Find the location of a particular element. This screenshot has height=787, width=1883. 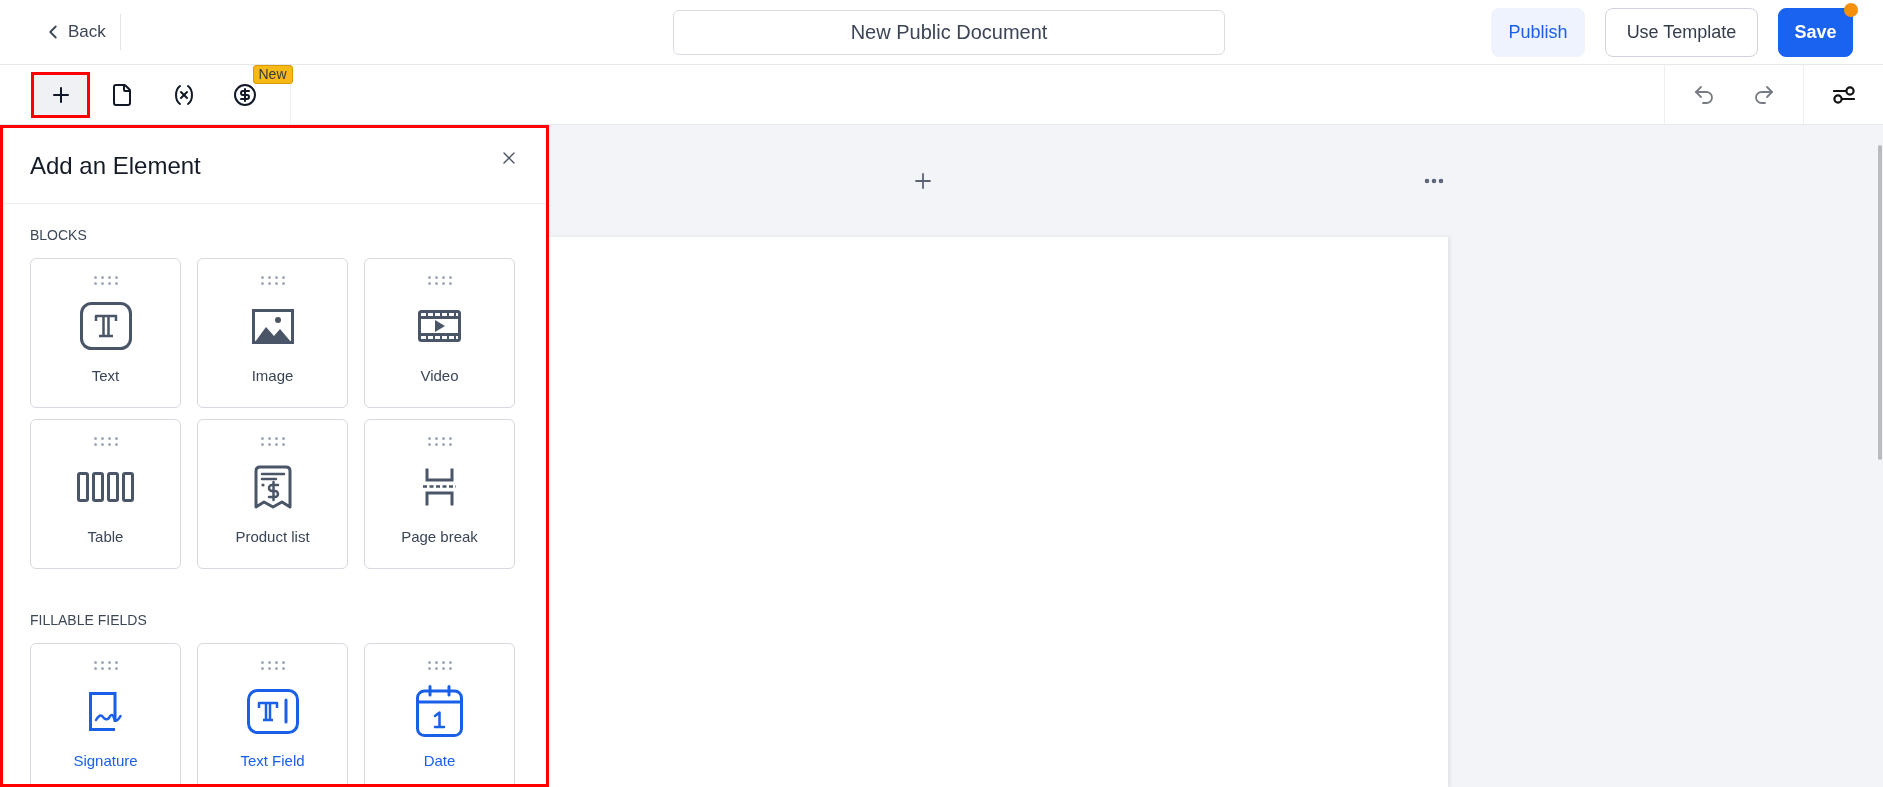

calendar-icon is located at coordinates (439, 711).